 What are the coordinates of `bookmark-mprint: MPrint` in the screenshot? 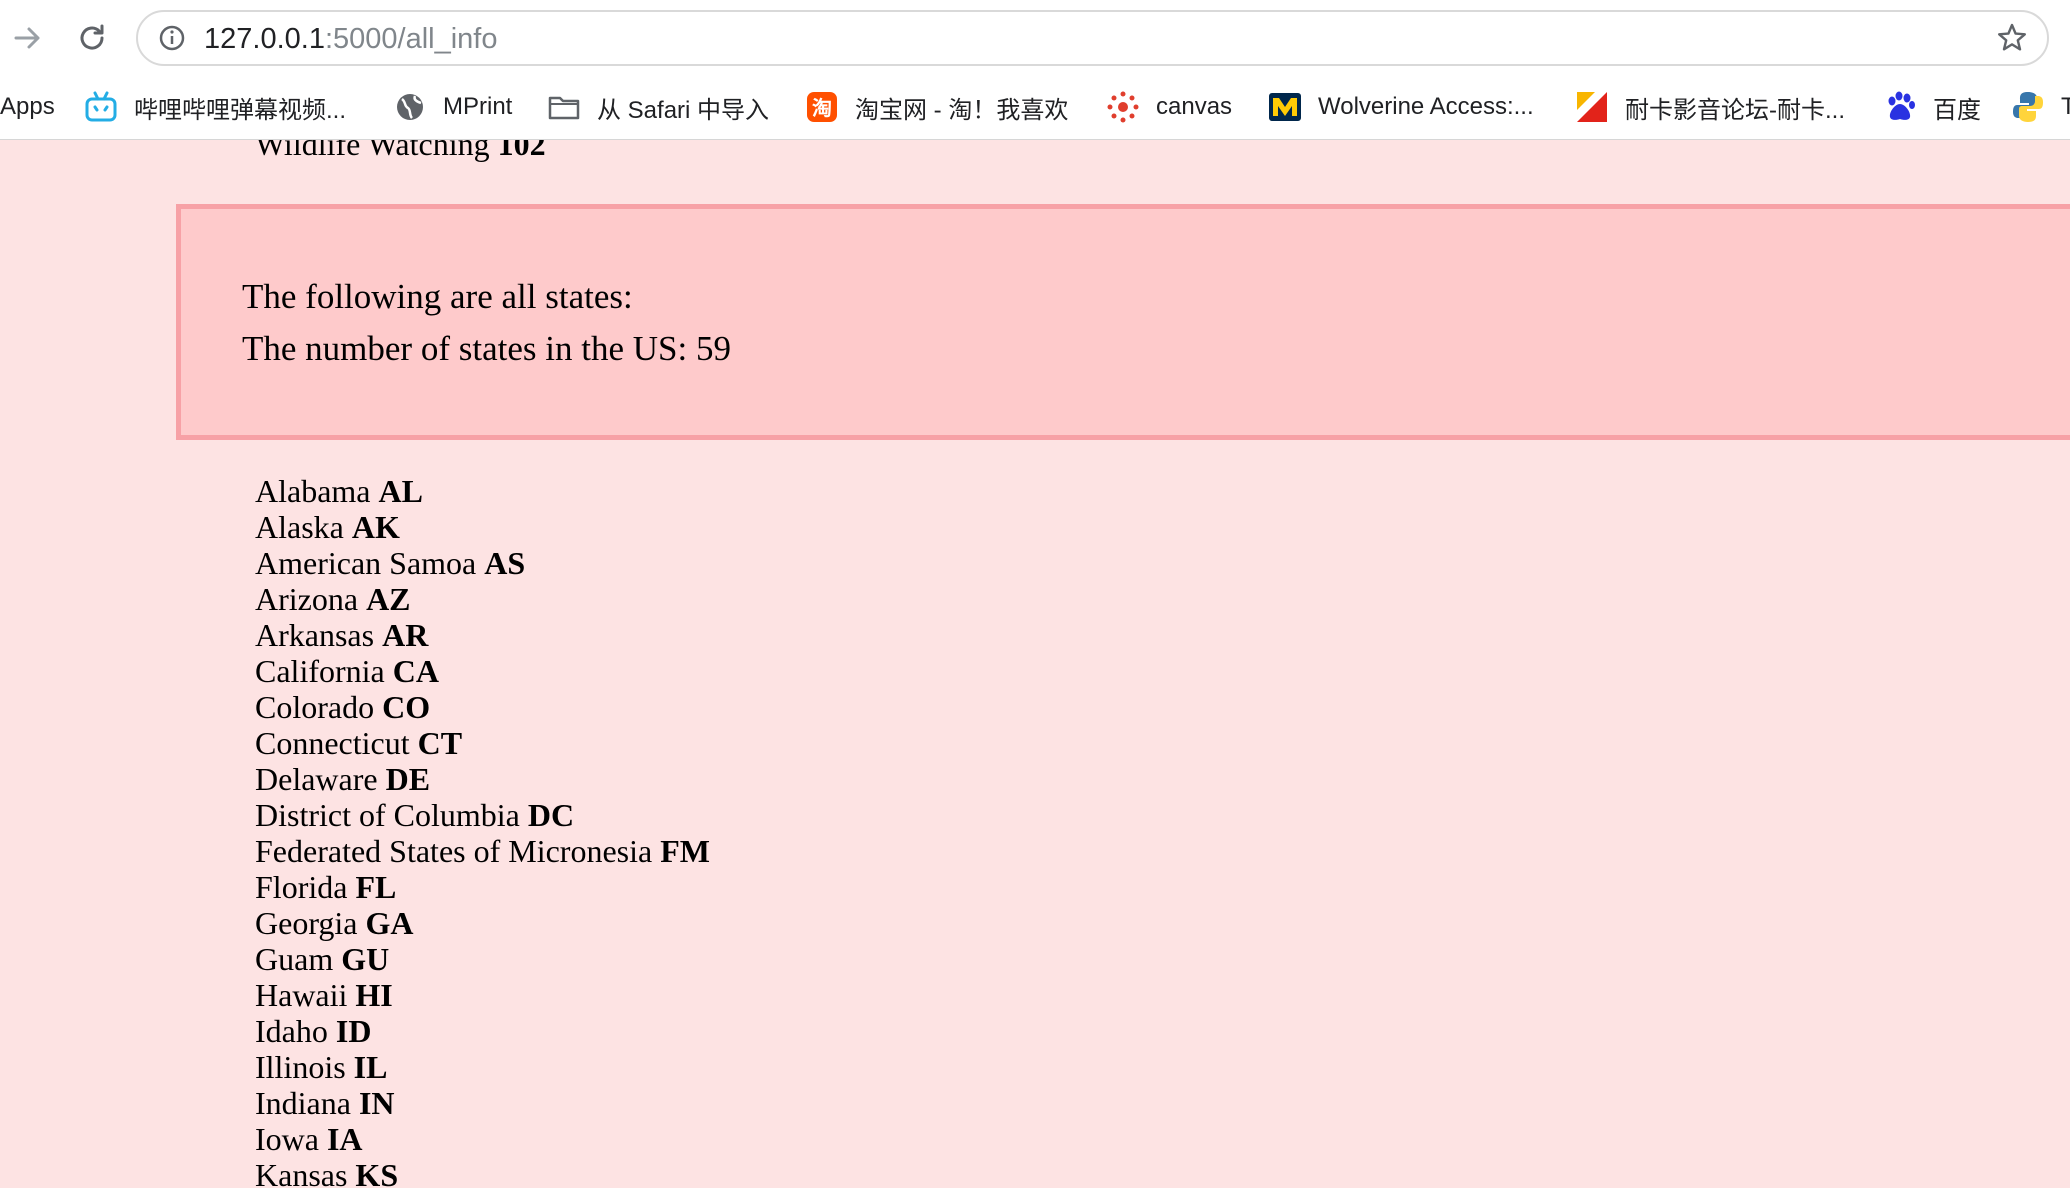 It's located at (452, 107).